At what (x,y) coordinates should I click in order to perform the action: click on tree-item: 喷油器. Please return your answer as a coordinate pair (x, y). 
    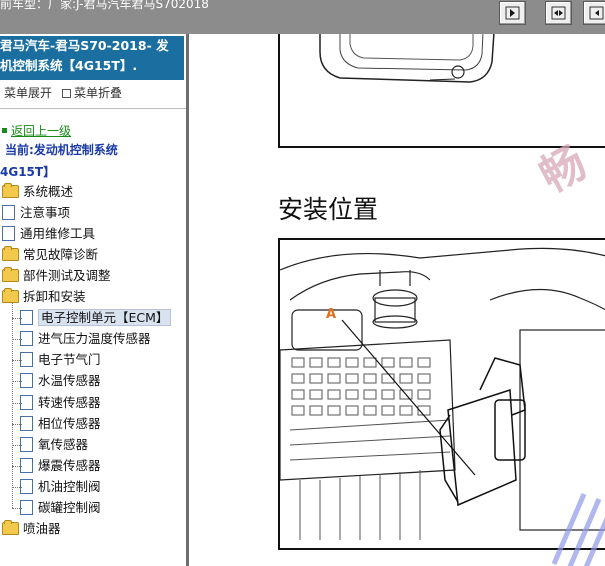
    Looking at the image, I should click on (31, 529).